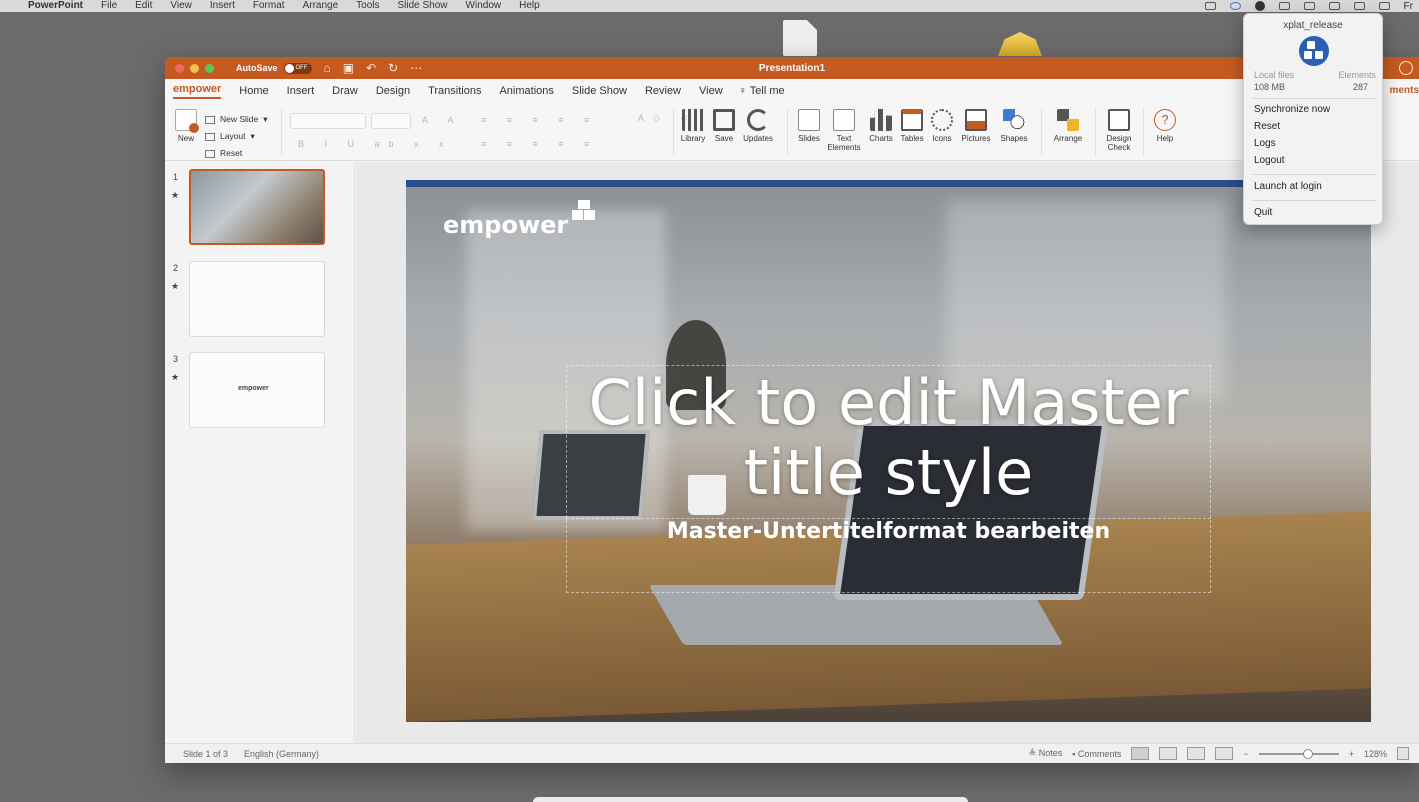  Describe the element at coordinates (321, 6) in the screenshot. I see `menu-arrange: Arrange` at that location.